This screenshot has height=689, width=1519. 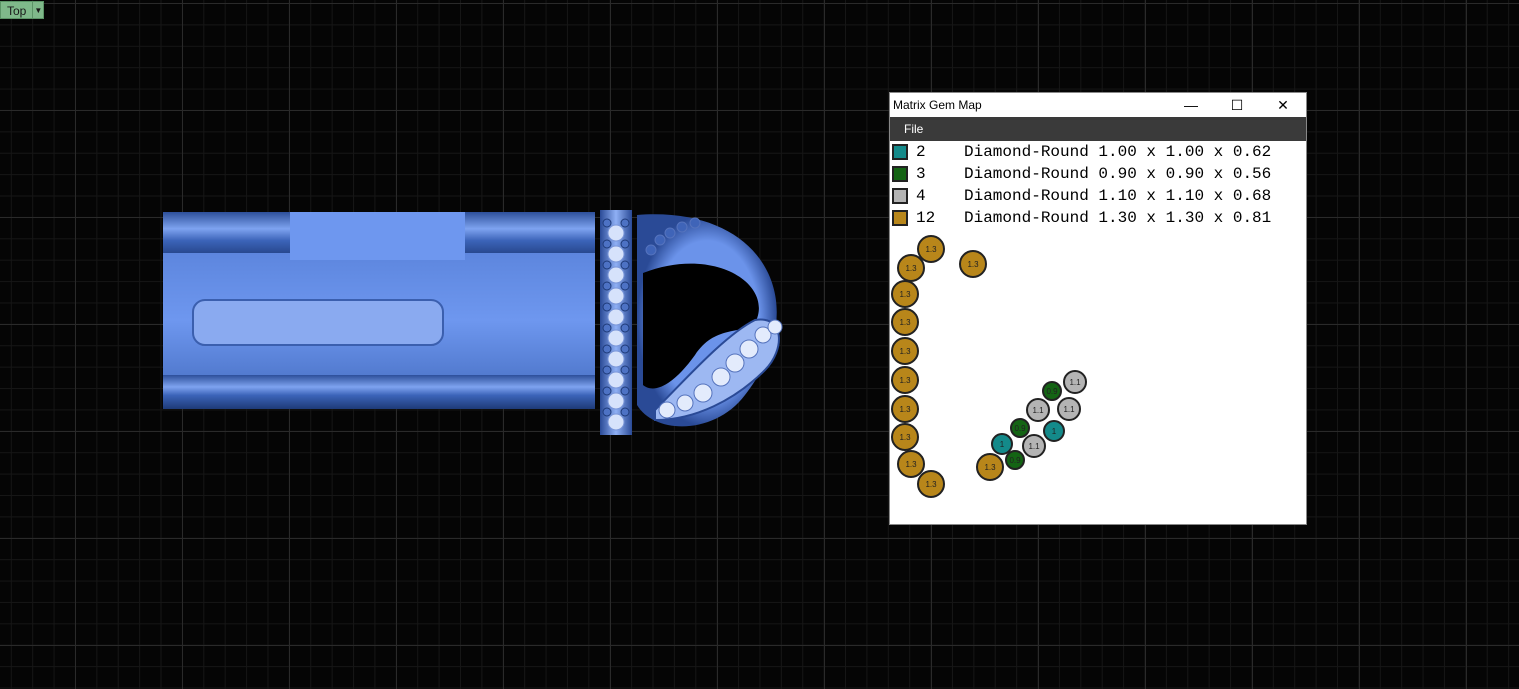 What do you see at coordinates (379, 392) in the screenshot?
I see `bottom-tube` at bounding box center [379, 392].